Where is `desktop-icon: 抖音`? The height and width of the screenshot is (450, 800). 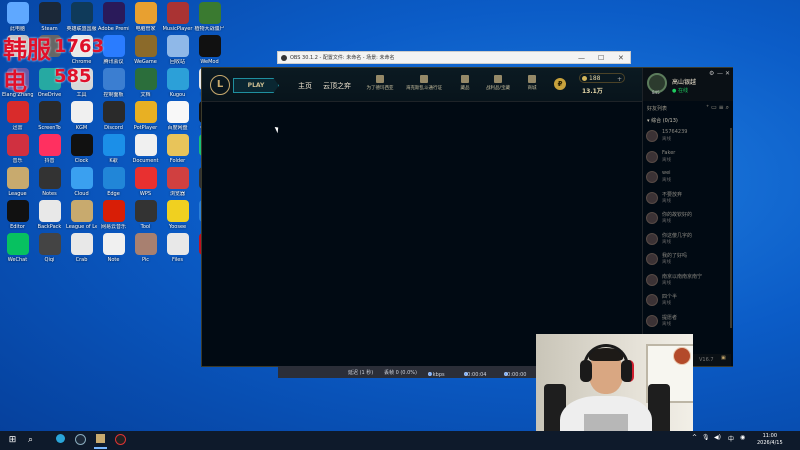
desktop-icon: 抖音 is located at coordinates (49, 149).